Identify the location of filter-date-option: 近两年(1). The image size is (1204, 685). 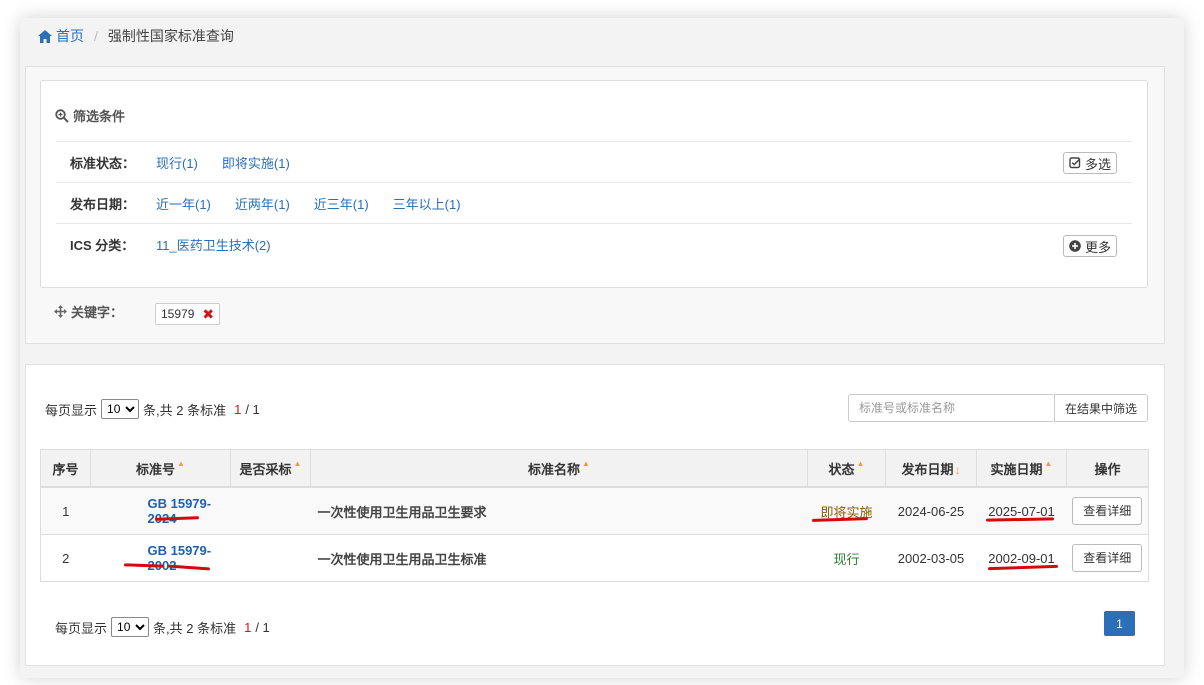
(262, 203).